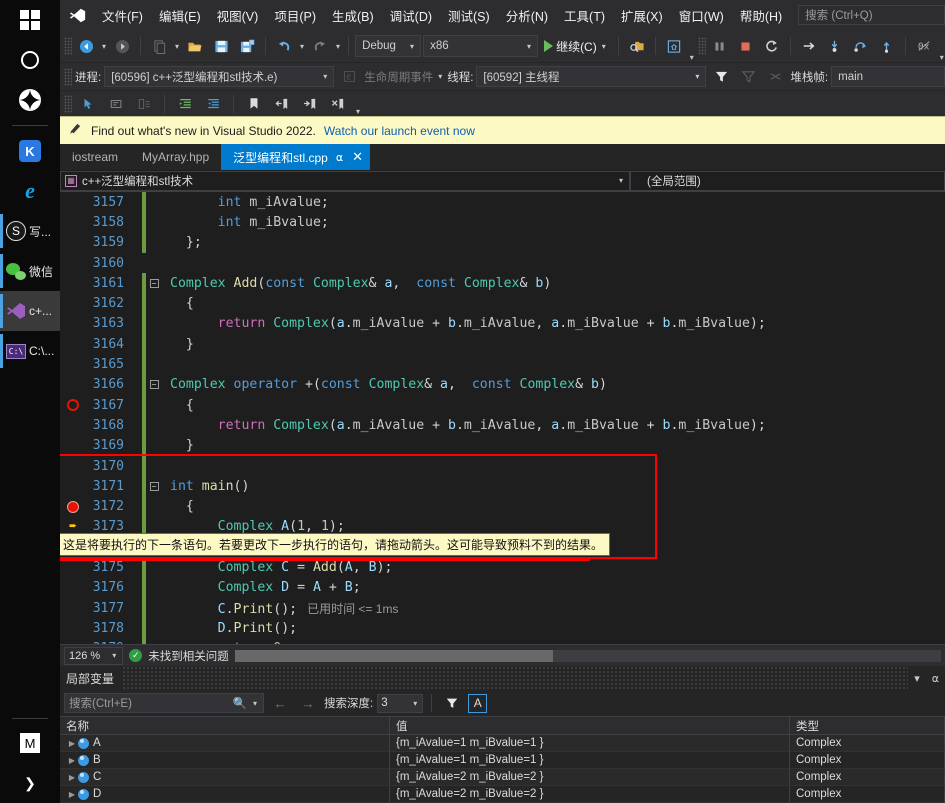  What do you see at coordinates (177, 46) in the screenshot?
I see `new-item-dropdown-icon: ▾` at bounding box center [177, 46].